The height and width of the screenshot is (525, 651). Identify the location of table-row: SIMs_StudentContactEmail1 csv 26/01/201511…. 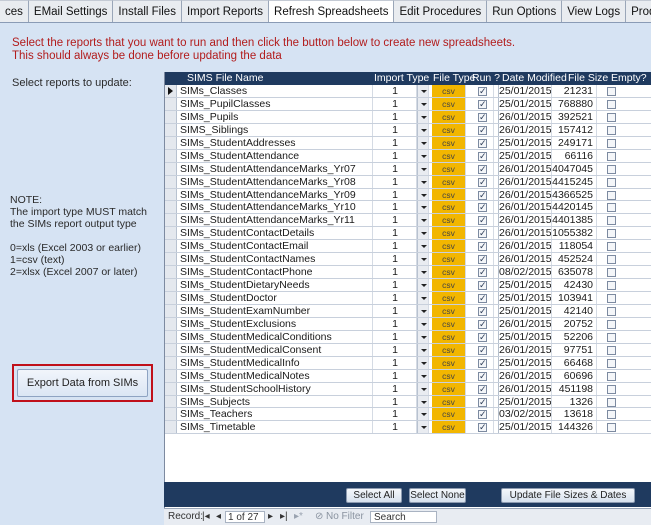
(408, 247).